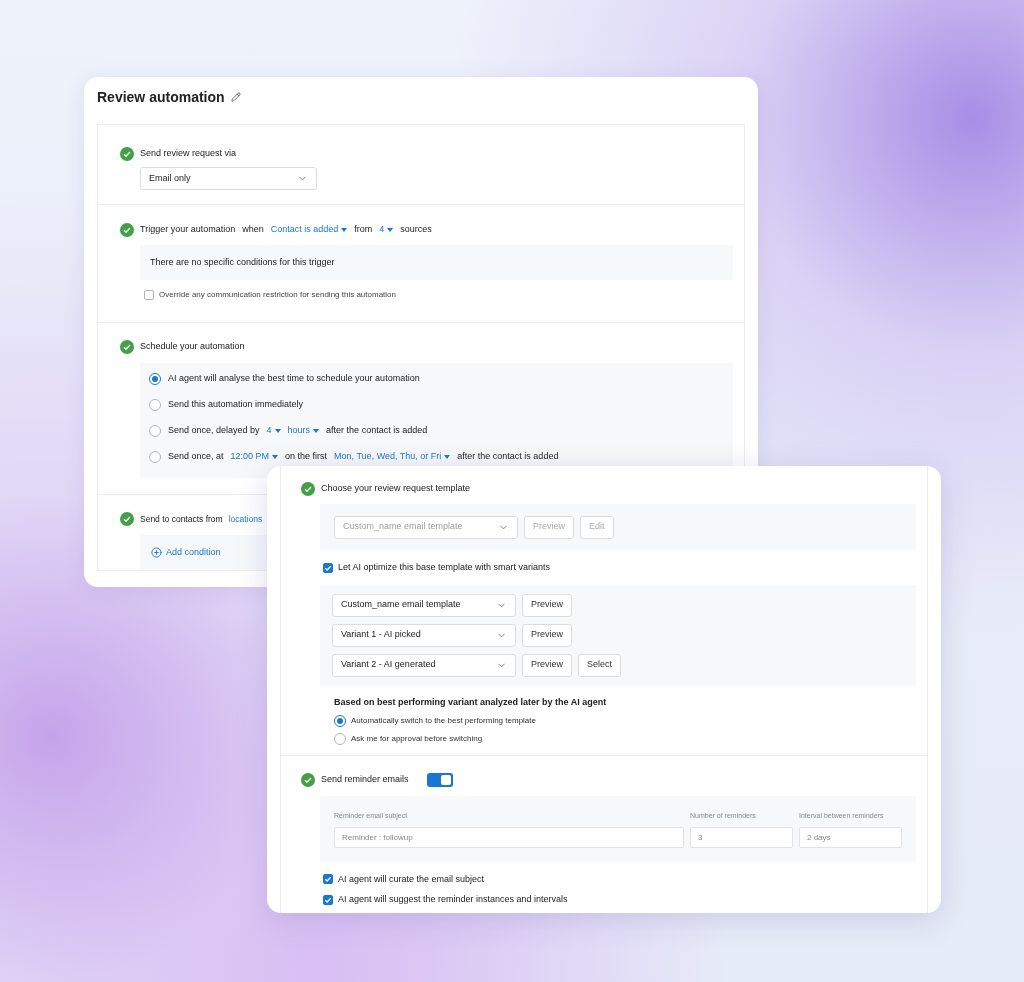 Image resolution: width=1024 pixels, height=982 pixels. Describe the element at coordinates (453, 899) in the screenshot. I see `checkbox-label: AI agent will suggest the reminder instances and intervals` at that location.